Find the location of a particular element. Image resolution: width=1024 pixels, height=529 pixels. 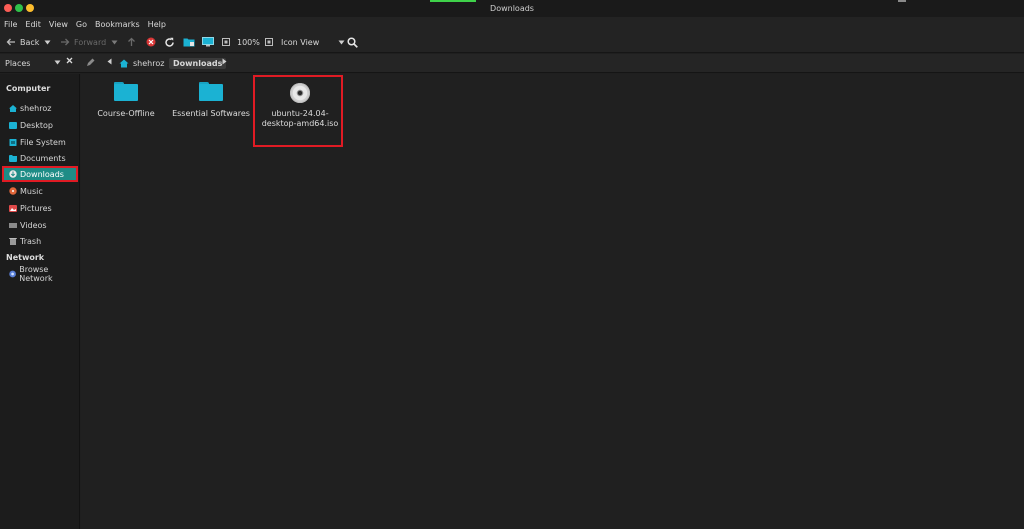

up-button is located at coordinates (131, 42).